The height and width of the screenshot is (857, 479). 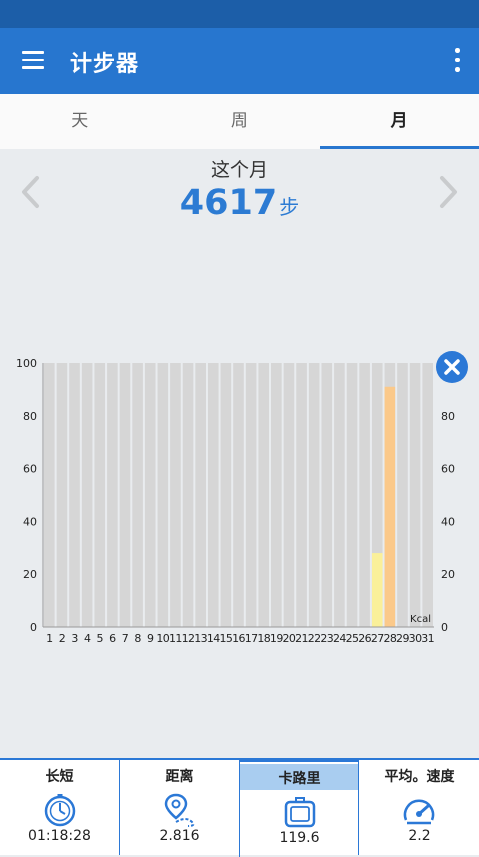 What do you see at coordinates (179, 836) in the screenshot?
I see `stat-value: 2.816` at bounding box center [179, 836].